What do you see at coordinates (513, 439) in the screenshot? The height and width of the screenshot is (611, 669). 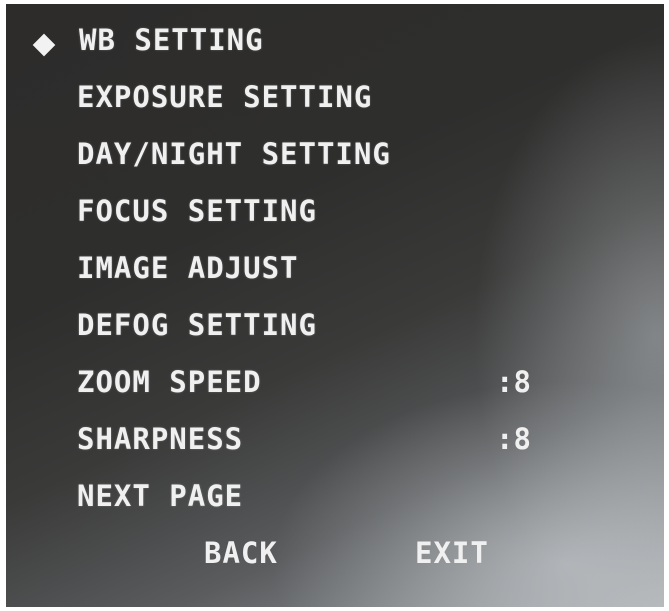 I see `sharpness-value: :8` at bounding box center [513, 439].